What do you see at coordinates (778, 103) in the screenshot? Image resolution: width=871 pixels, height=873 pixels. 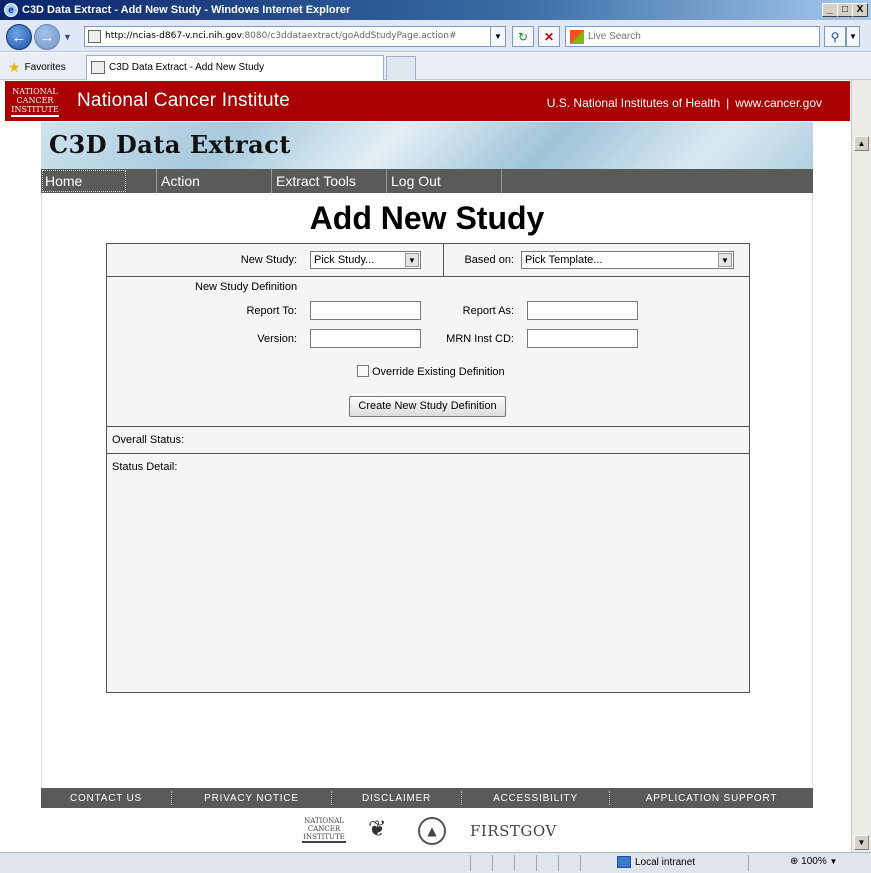 I see `cancer-gov-link: www.cancer.gov` at bounding box center [778, 103].